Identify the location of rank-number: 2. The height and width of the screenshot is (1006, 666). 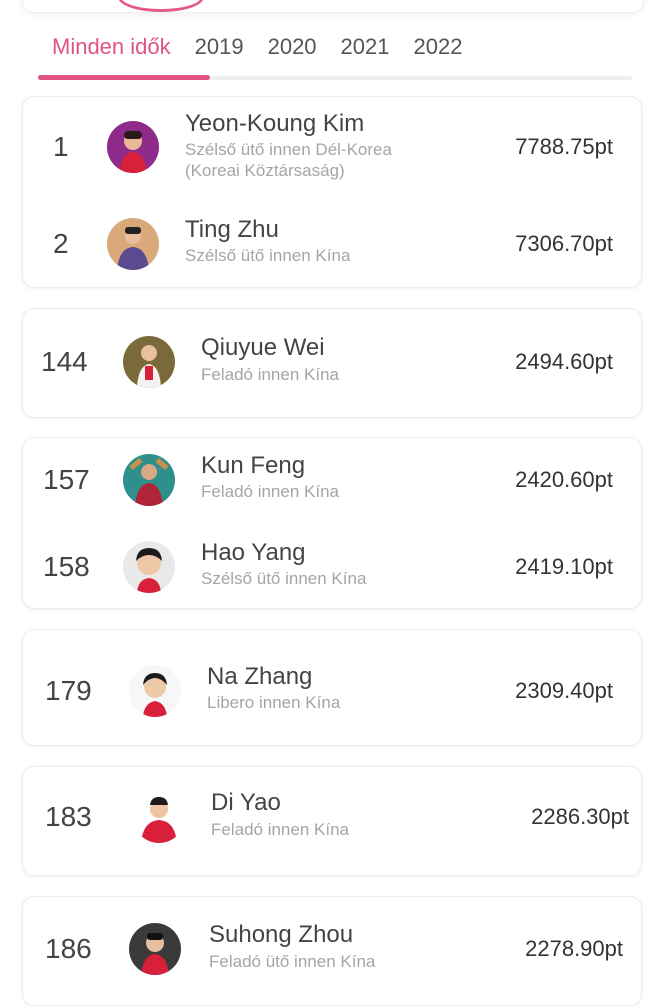
(61, 243).